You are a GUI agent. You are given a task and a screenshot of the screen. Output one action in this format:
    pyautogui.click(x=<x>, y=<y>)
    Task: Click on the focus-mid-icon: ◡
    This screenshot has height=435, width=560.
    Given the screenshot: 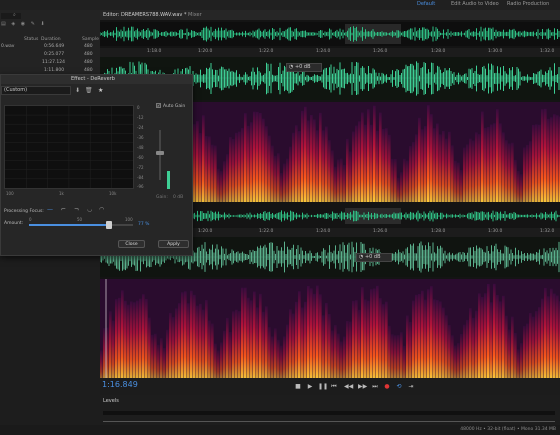 What is the action you would take?
    pyautogui.click(x=89, y=209)
    